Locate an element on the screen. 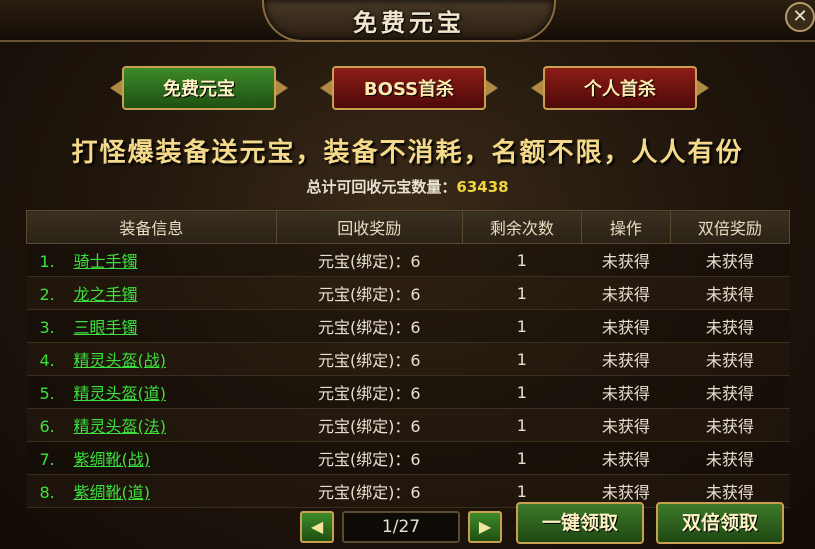 The width and height of the screenshot is (815, 549). equipment-link: 龙之手镯 is located at coordinates (106, 294).